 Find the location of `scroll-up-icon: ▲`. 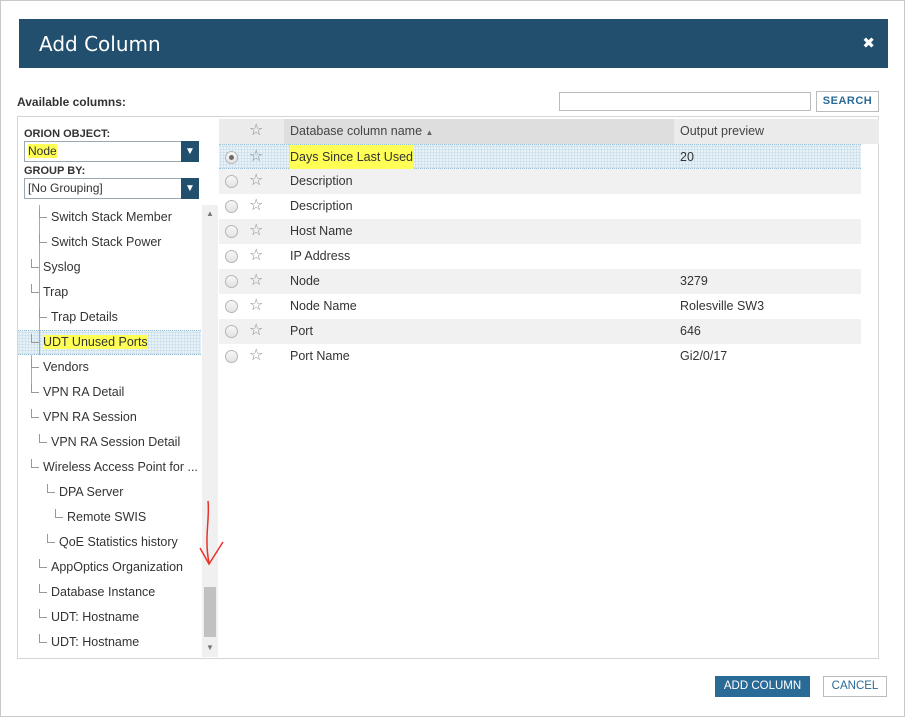

scroll-up-icon: ▲ is located at coordinates (210, 214).